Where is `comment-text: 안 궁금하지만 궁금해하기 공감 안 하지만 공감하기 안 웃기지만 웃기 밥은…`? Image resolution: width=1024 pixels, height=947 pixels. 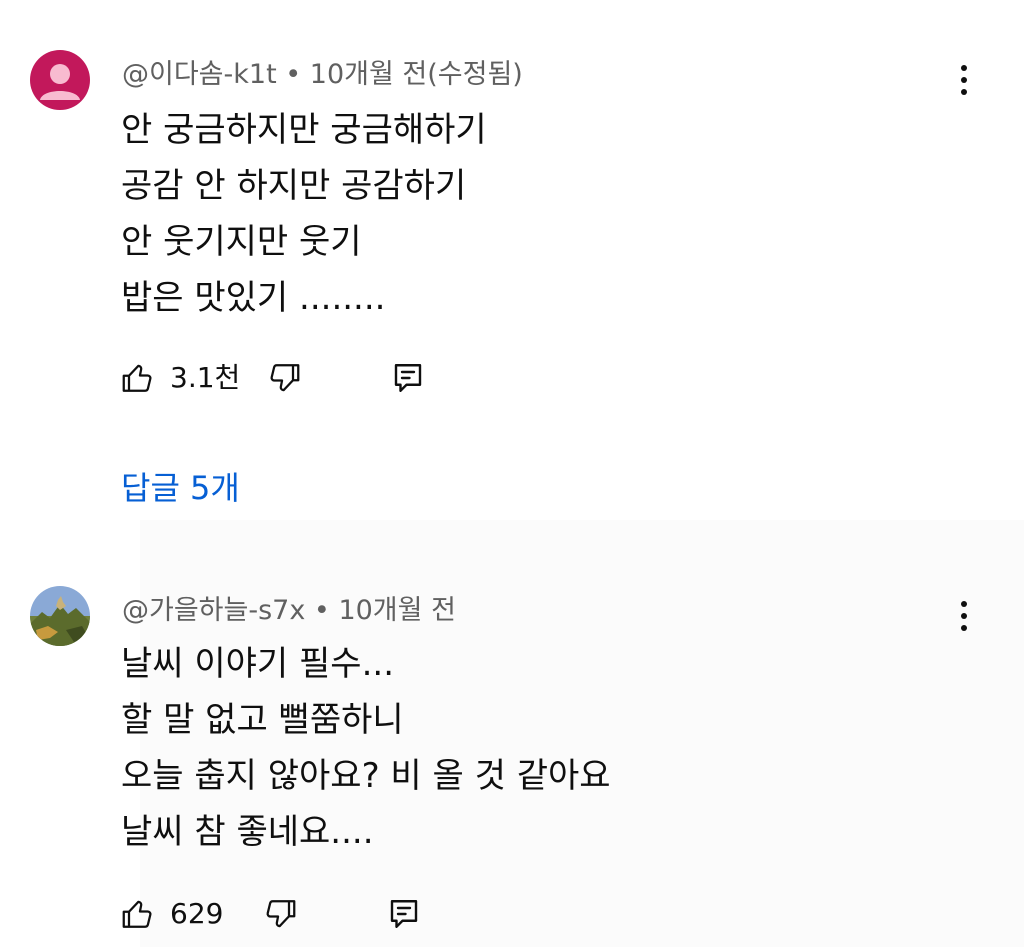
comment-text: 안 궁금하지만 궁금해하기 공감 안 하지만 공감하기 안 웃기지만 웃기 밥은… is located at coordinates (304, 214).